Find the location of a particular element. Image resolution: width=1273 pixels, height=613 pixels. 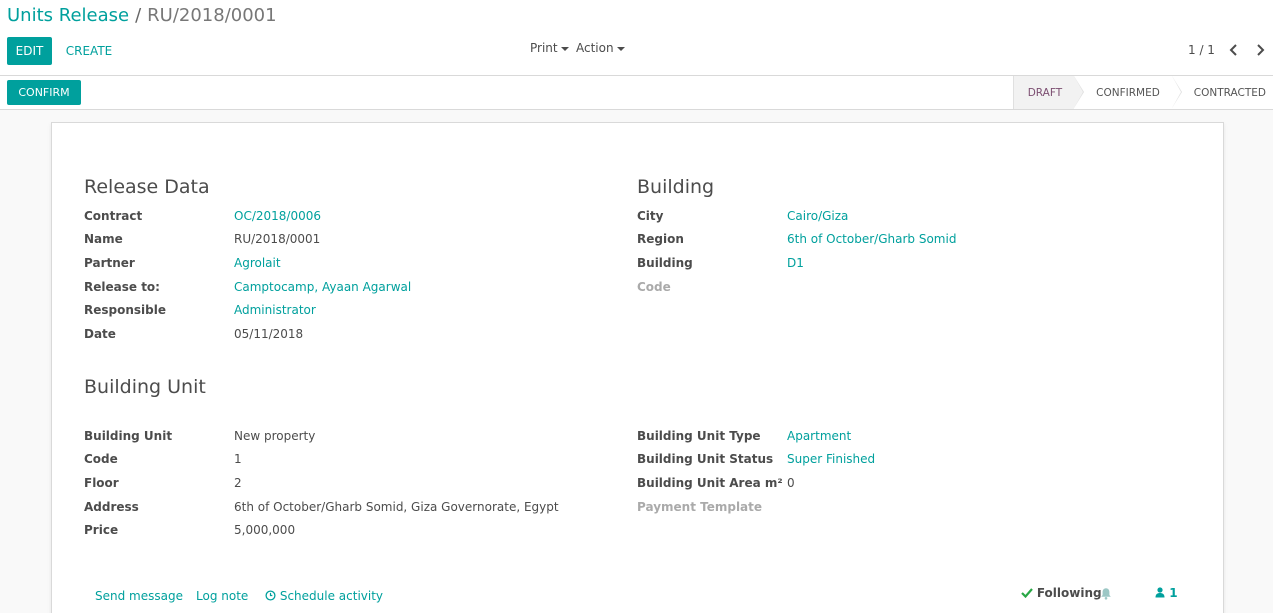

field-value-city: Cairo/Giza is located at coordinates (817, 216).